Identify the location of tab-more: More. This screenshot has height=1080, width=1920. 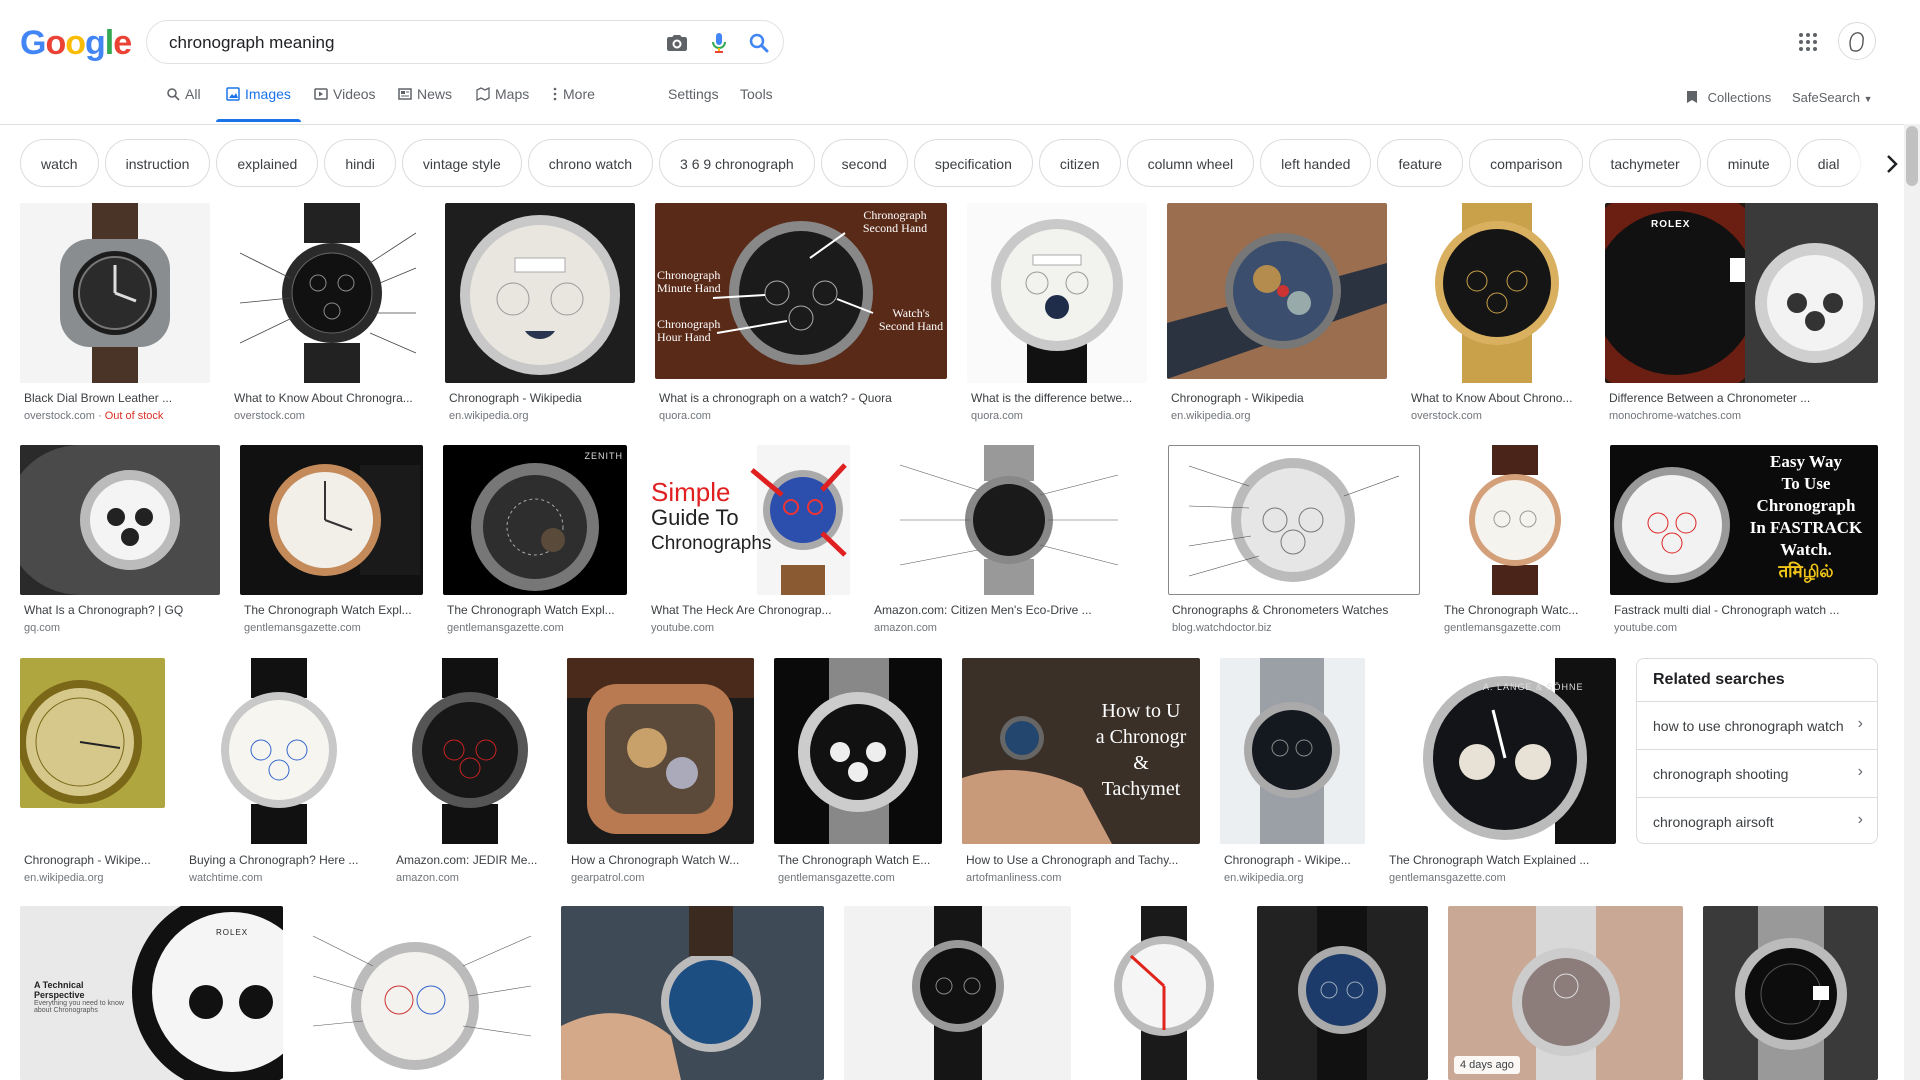
(573, 104).